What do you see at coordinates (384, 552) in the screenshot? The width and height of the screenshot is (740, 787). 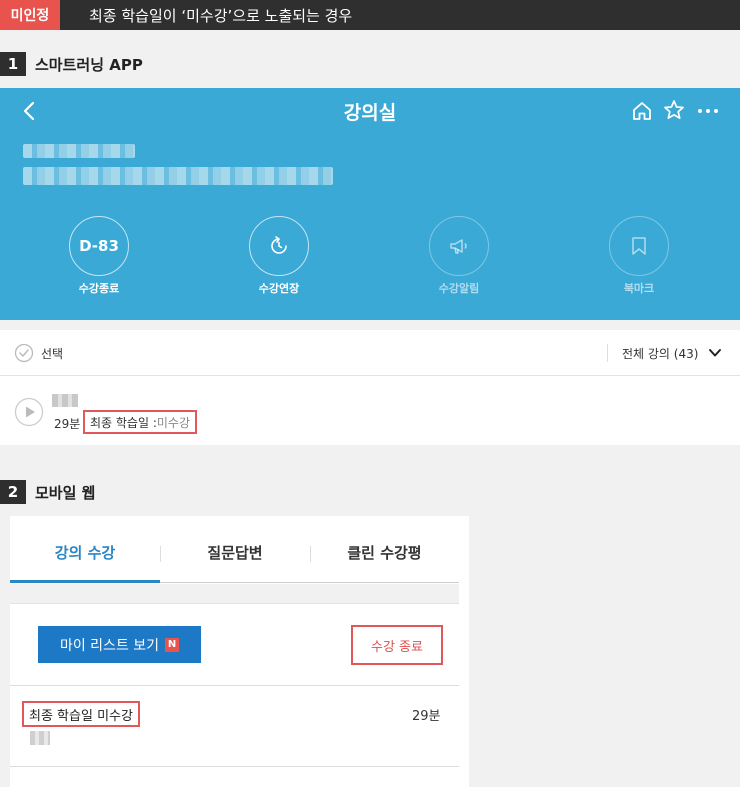 I see `tab-review: 클린 수강평` at bounding box center [384, 552].